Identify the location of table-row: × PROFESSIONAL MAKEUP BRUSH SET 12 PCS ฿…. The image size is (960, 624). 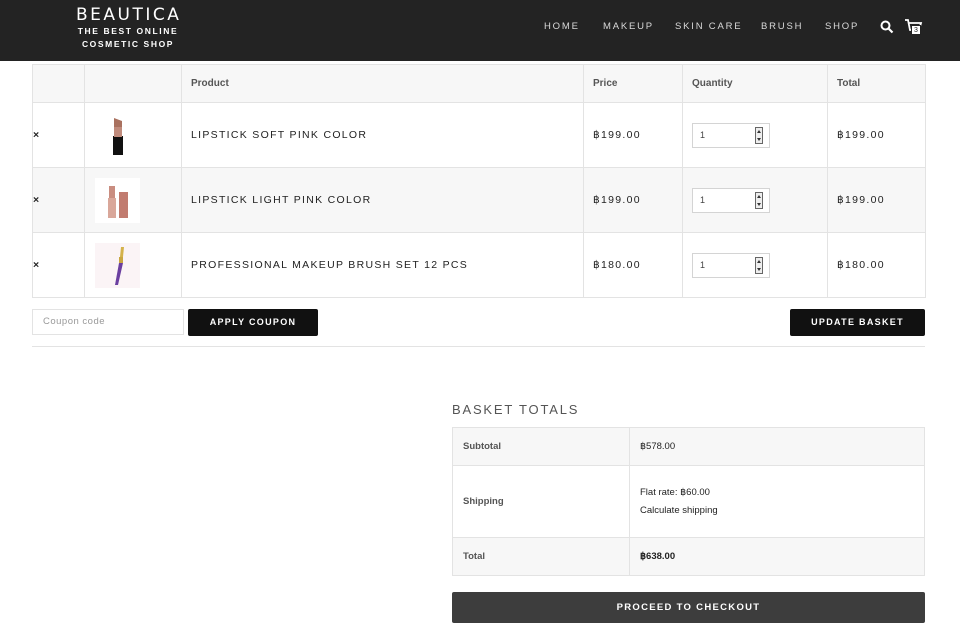
(479, 265).